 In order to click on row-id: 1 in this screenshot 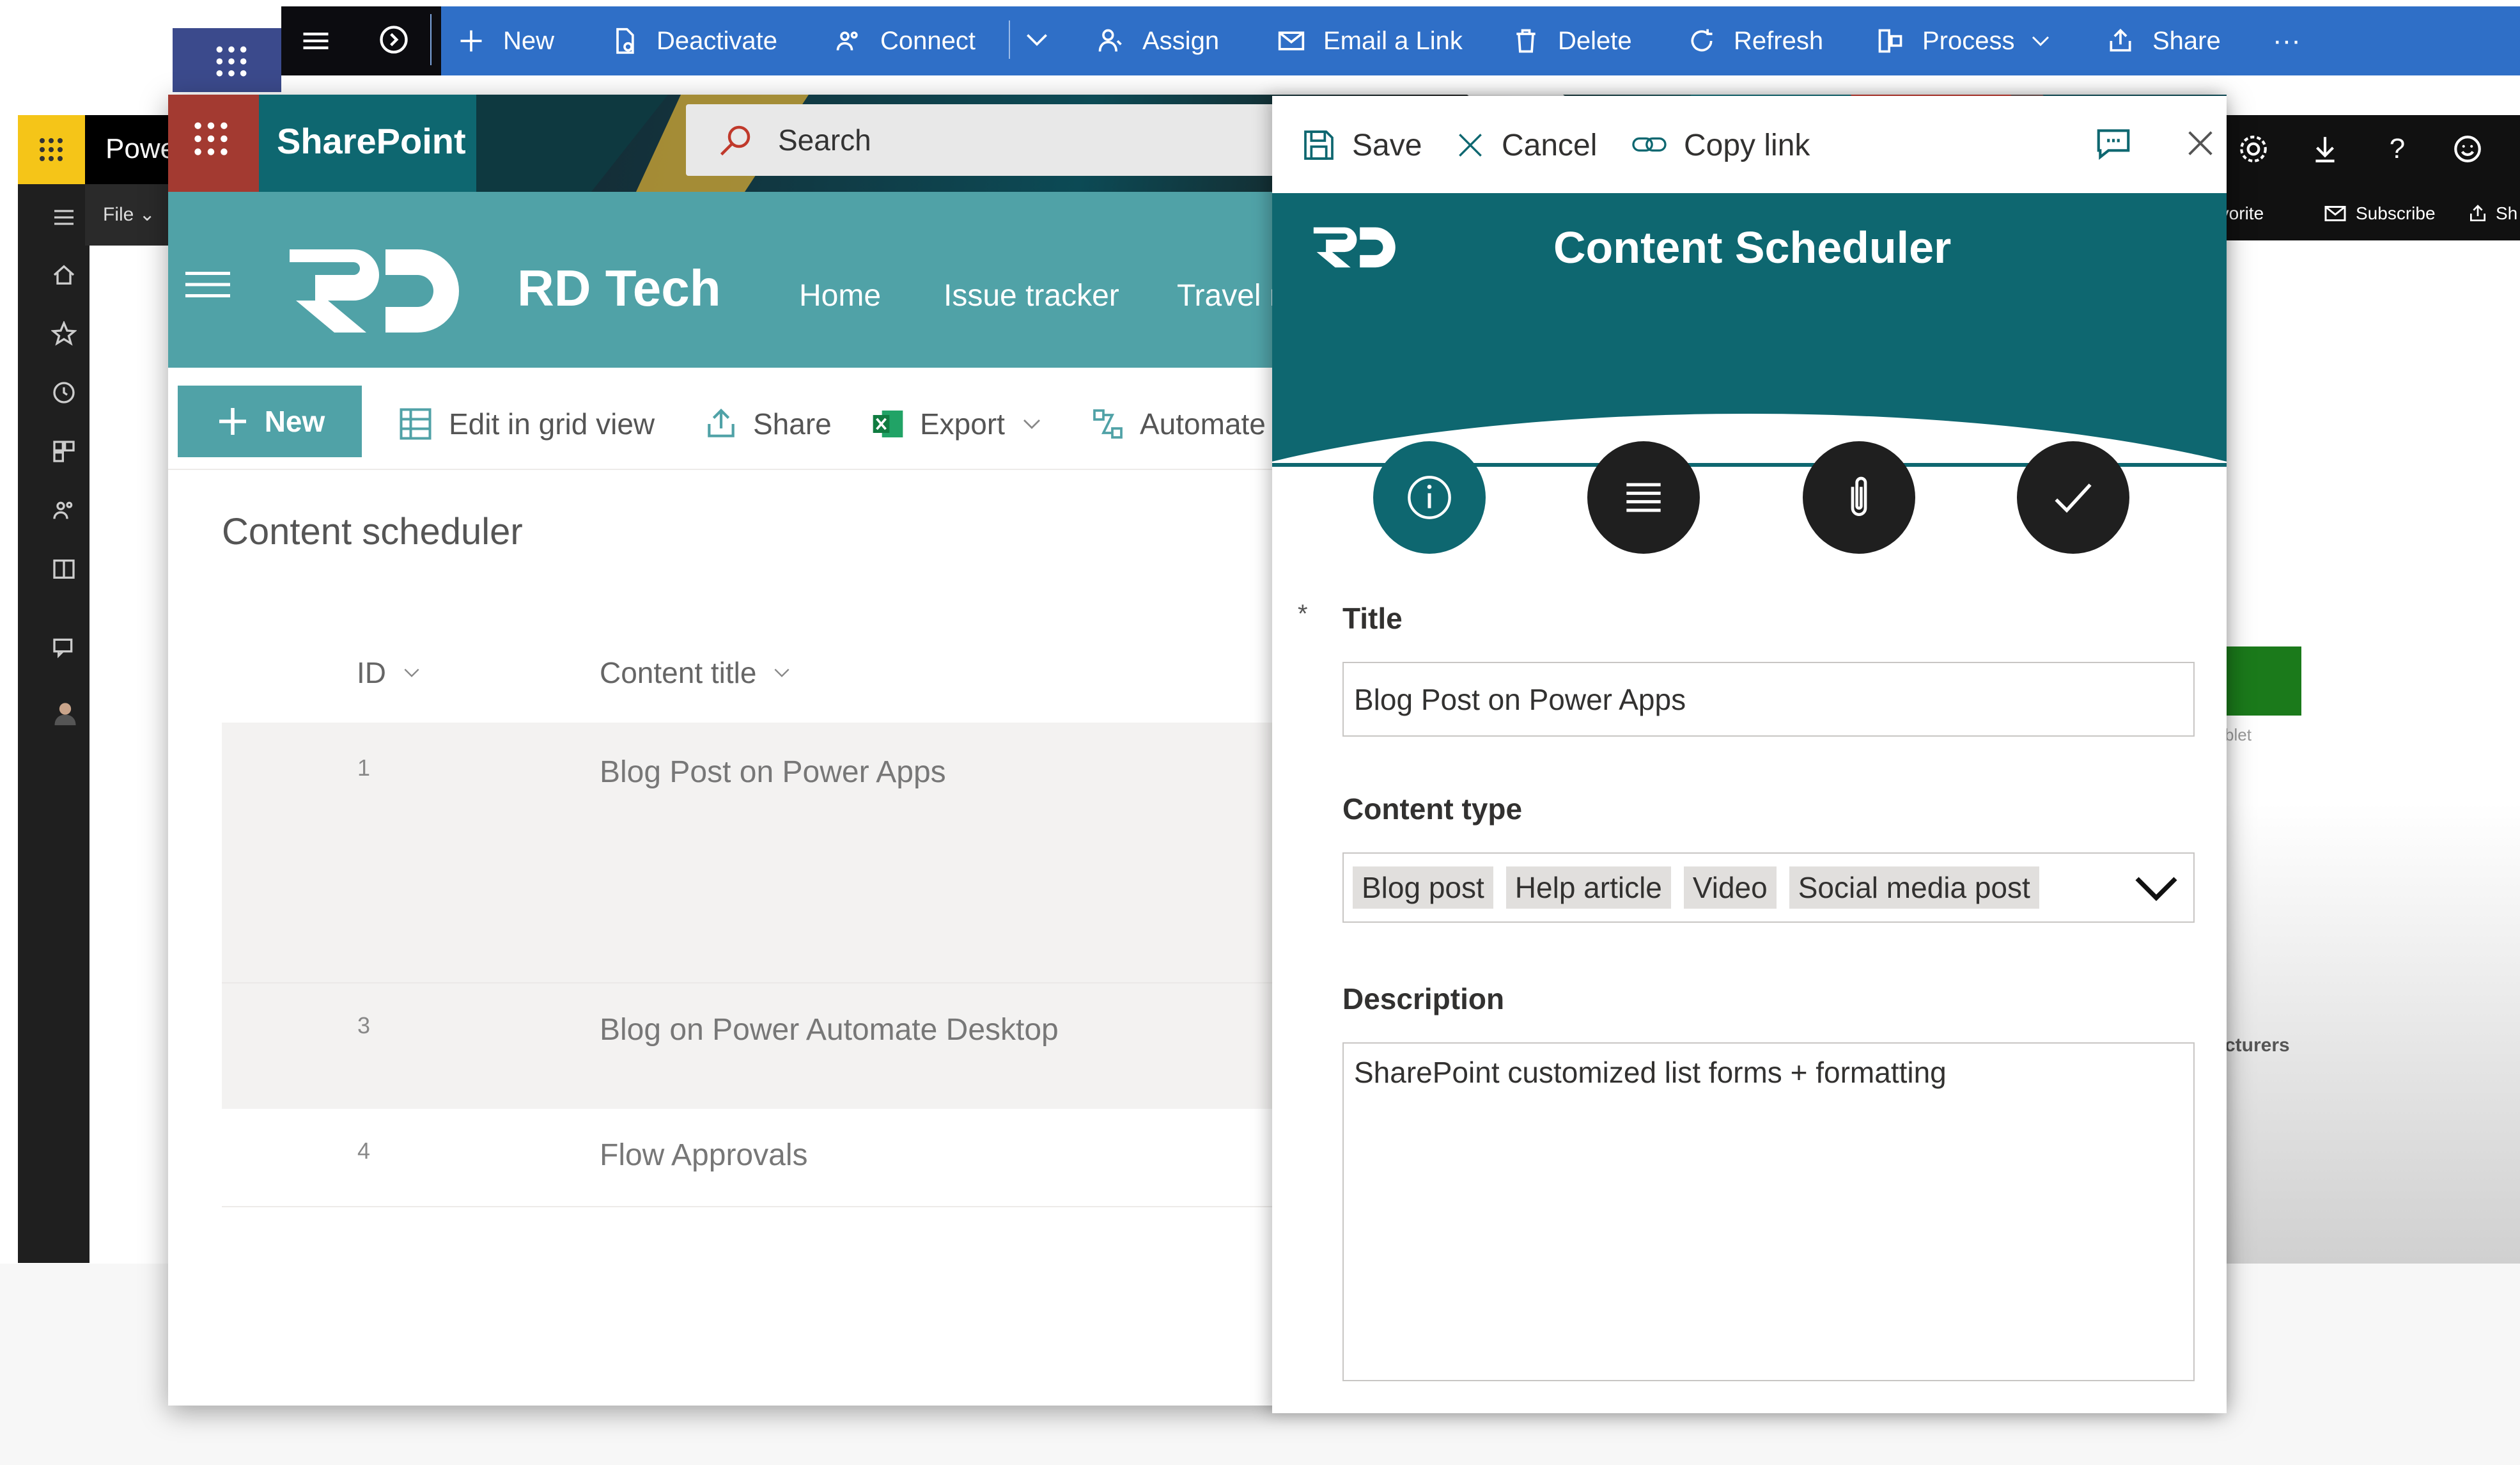, I will do `click(364, 768)`.